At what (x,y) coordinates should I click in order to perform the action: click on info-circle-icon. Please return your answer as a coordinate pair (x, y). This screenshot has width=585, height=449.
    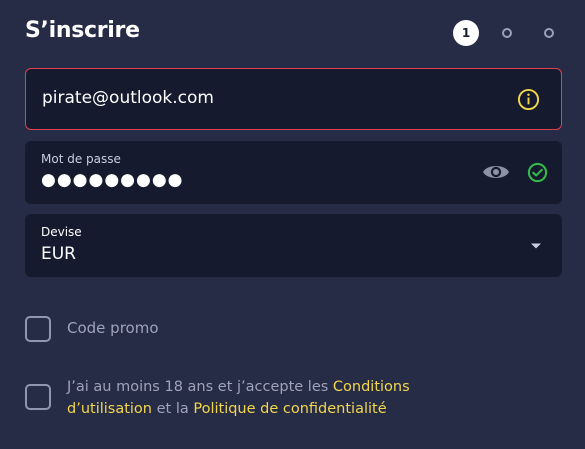
    Looking at the image, I should click on (528, 99).